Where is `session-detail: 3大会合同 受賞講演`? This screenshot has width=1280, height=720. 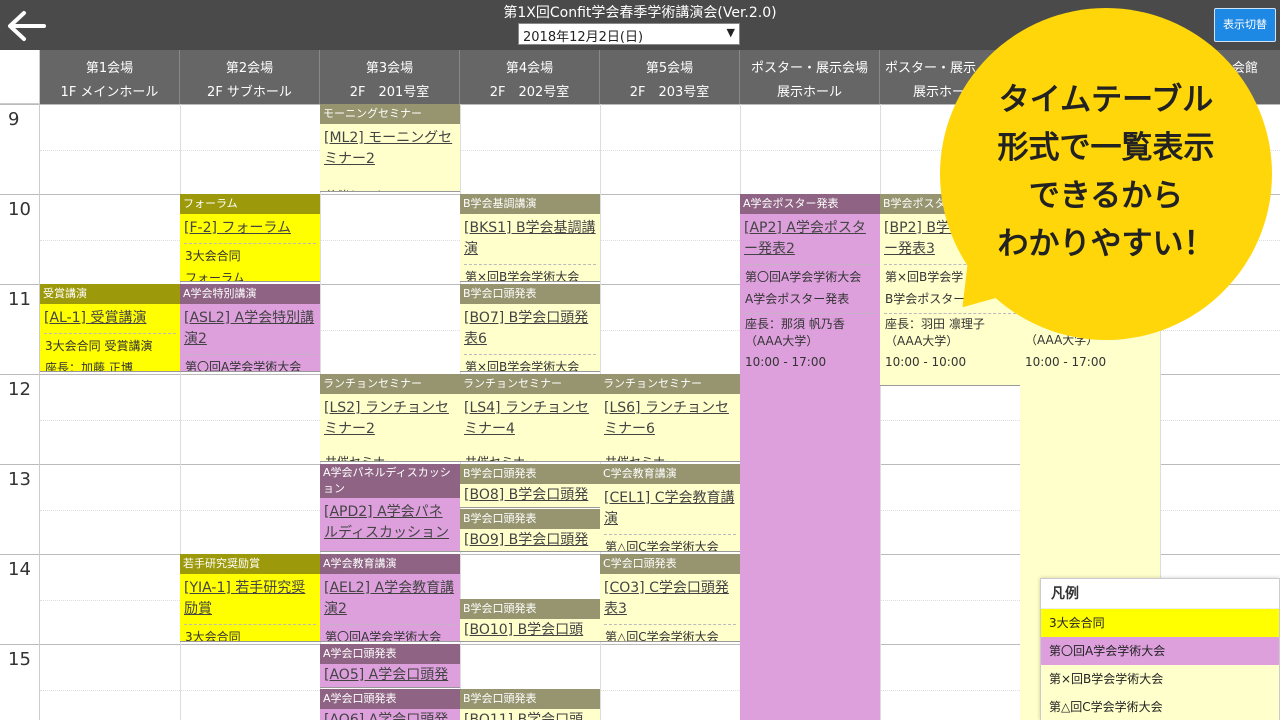 session-detail: 3大会合同 受賞講演 is located at coordinates (99, 346).